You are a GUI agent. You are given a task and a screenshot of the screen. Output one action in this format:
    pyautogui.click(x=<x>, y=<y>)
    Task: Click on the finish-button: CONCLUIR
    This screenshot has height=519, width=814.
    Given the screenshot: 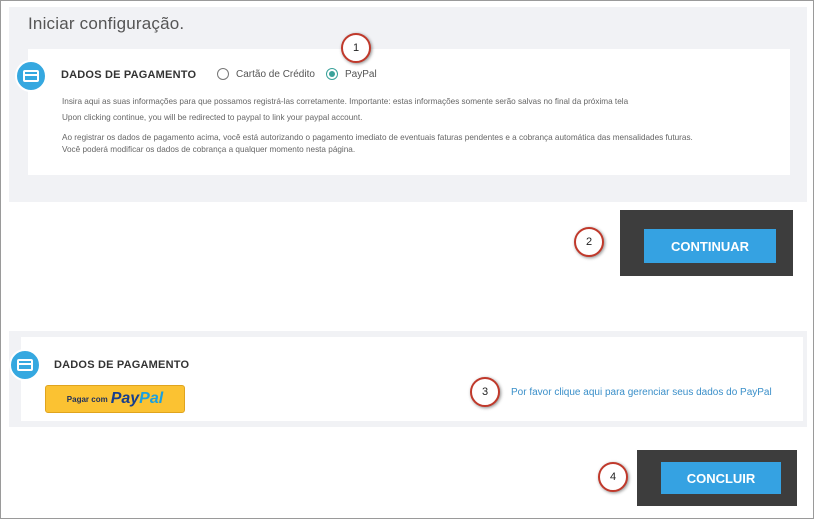 What is the action you would take?
    pyautogui.click(x=721, y=478)
    